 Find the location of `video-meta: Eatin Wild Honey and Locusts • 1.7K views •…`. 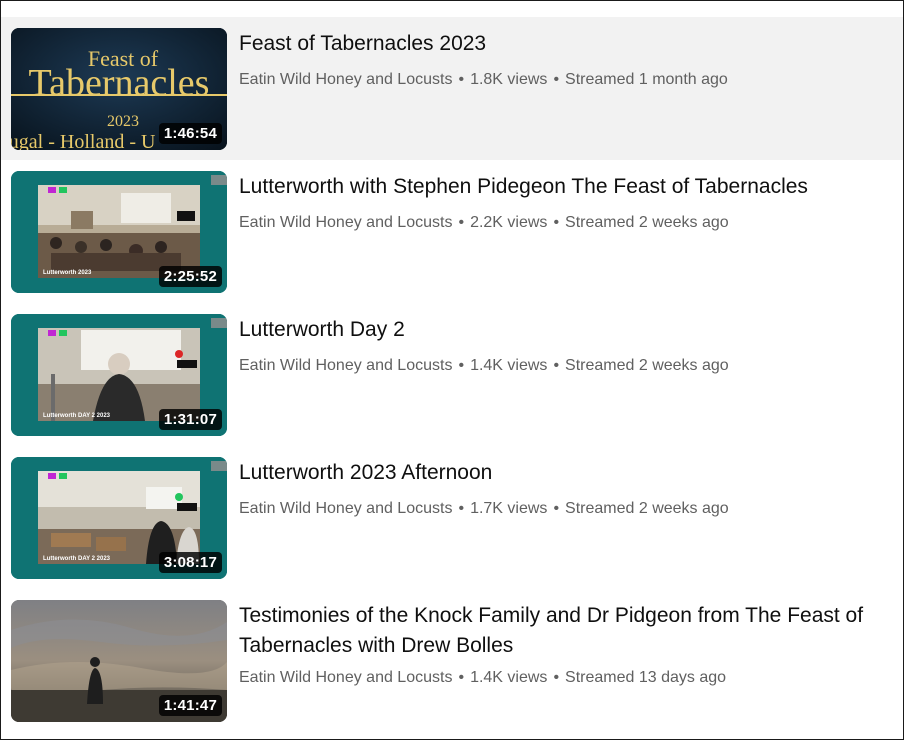

video-meta: Eatin Wild Honey and Locusts • 1.7K views •… is located at coordinates (565, 509).